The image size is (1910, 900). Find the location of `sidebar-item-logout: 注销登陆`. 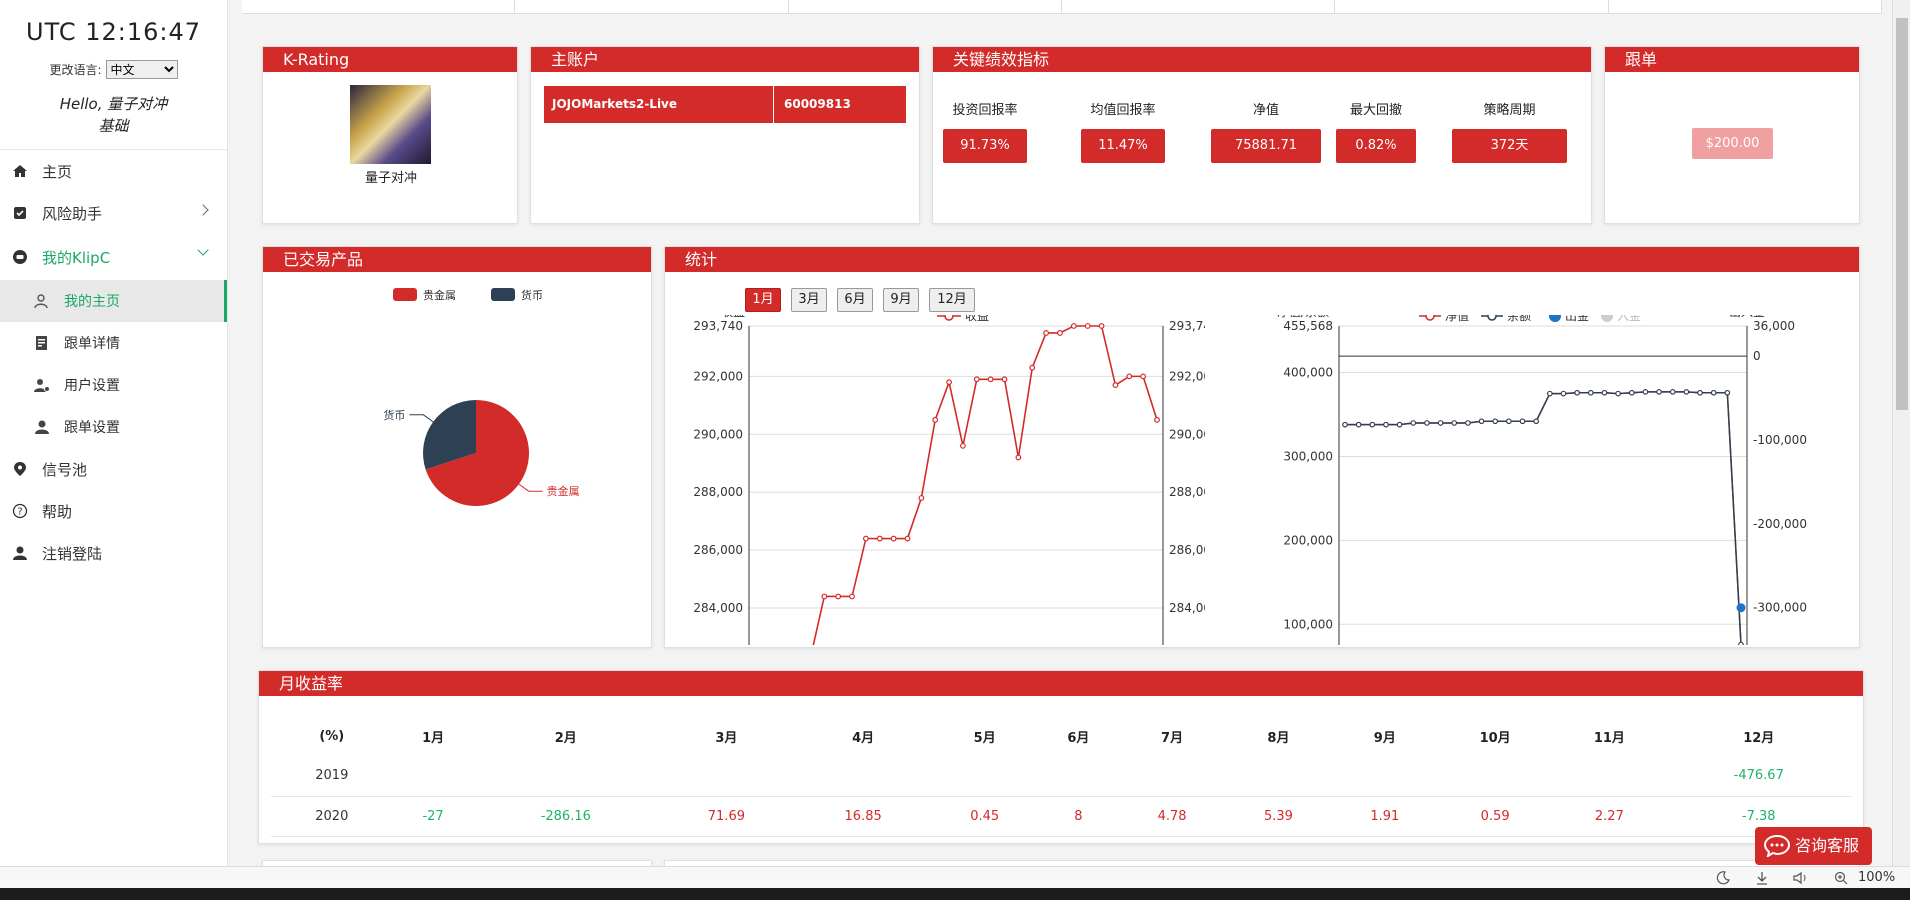

sidebar-item-logout: 注销登陆 is located at coordinates (113, 553).